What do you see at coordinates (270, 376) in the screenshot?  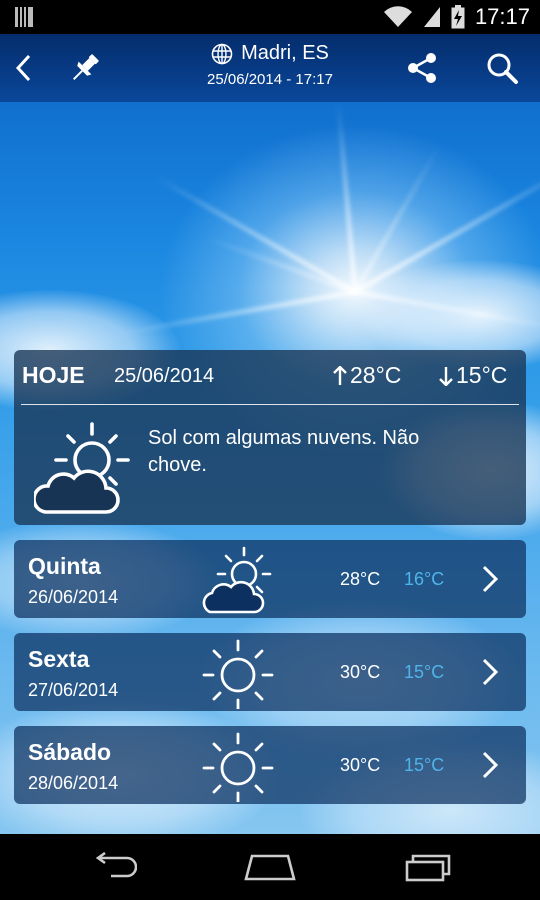 I see `today-header: HOJE 25/06/2014 28°C 15°C` at bounding box center [270, 376].